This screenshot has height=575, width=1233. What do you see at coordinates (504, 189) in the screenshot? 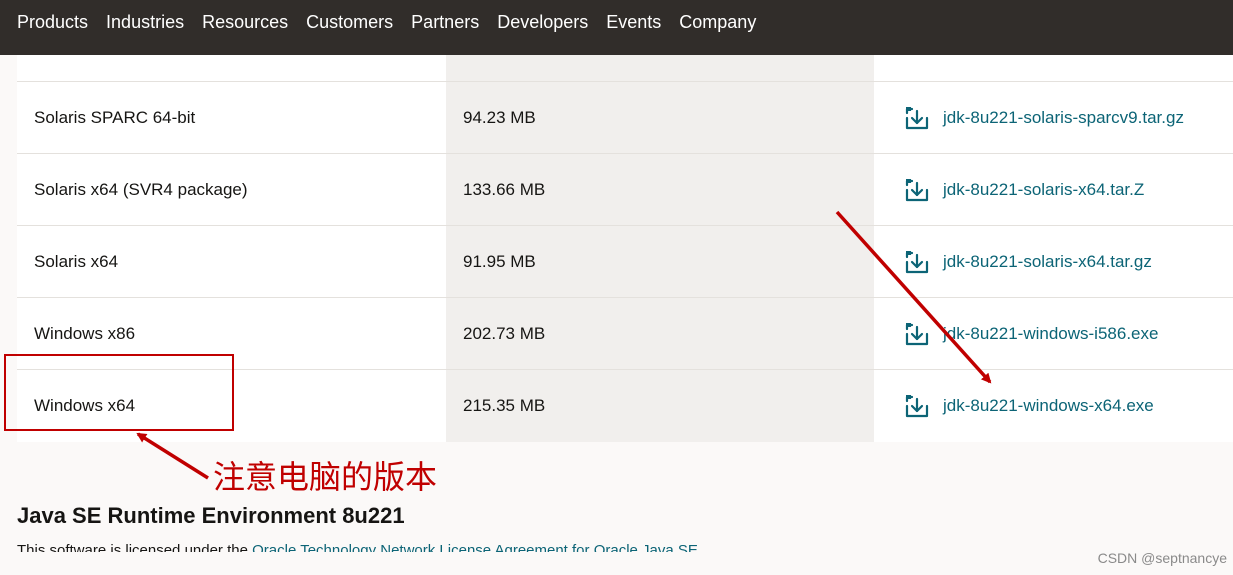
I see `file-size: 133.66 MB` at bounding box center [504, 189].